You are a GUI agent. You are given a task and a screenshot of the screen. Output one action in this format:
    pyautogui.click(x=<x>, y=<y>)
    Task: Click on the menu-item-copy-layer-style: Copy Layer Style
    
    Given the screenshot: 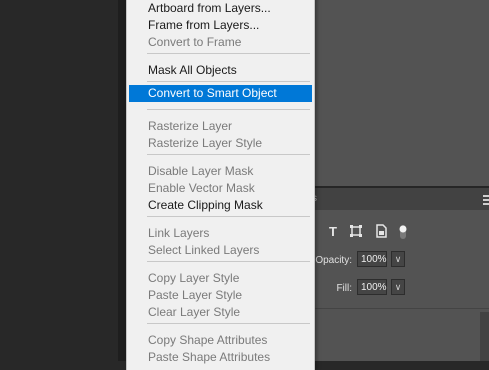 What is the action you would take?
    pyautogui.click(x=220, y=278)
    